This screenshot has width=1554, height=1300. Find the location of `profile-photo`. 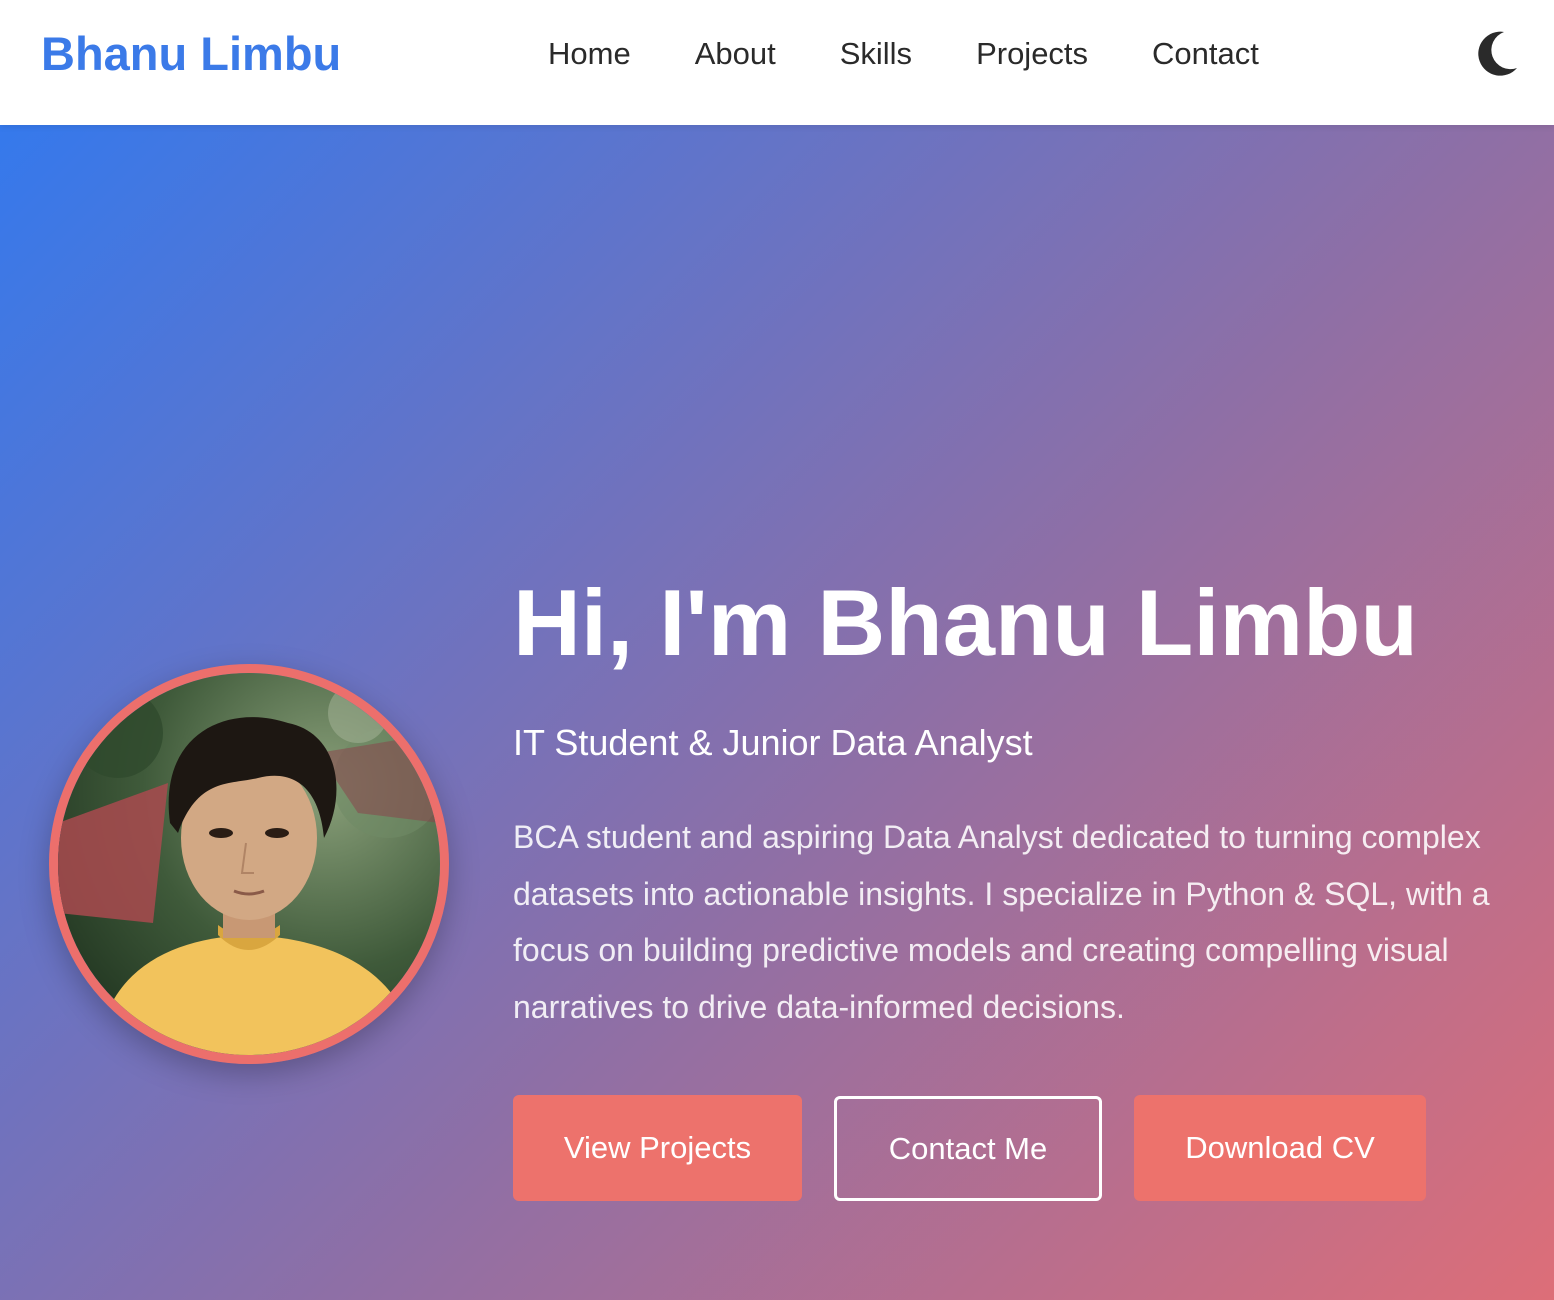

profile-photo is located at coordinates (249, 864).